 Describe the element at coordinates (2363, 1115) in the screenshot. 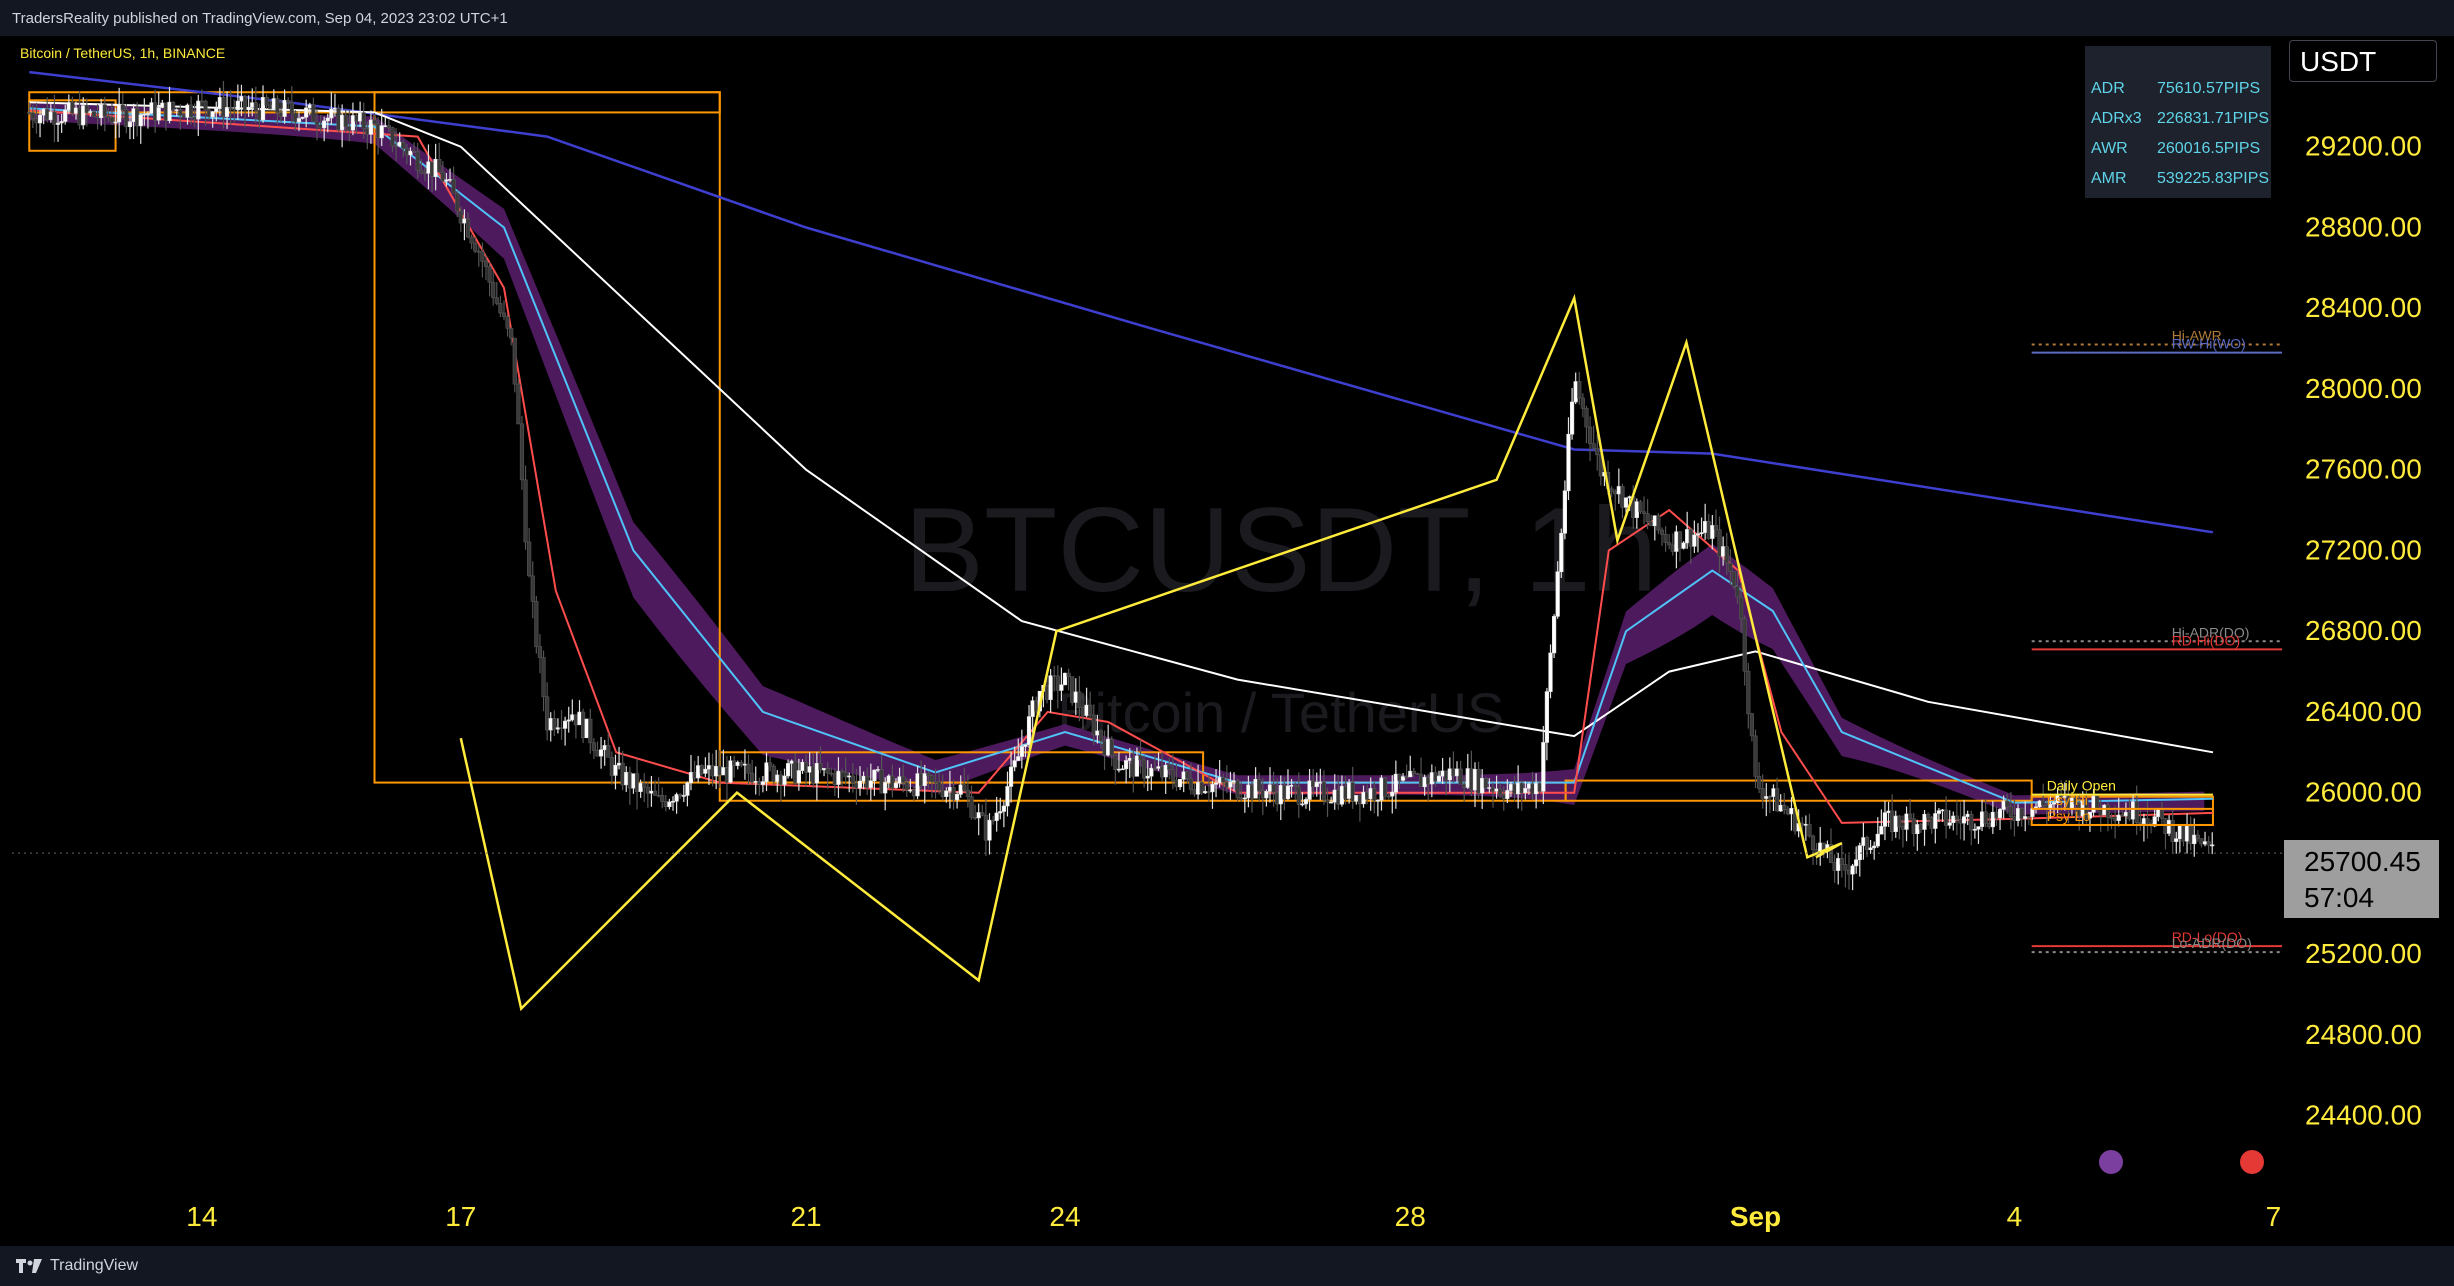

I see `y-tick-label: 24400.00` at that location.